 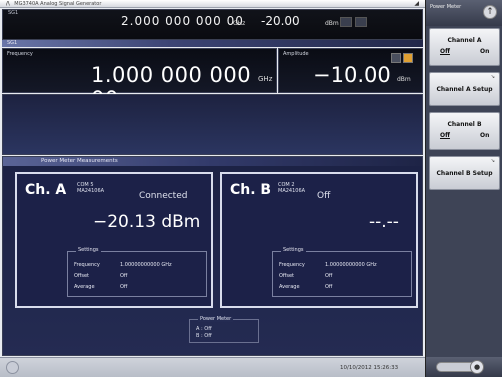 I want to click on connection-status: Off, so click(x=324, y=196).